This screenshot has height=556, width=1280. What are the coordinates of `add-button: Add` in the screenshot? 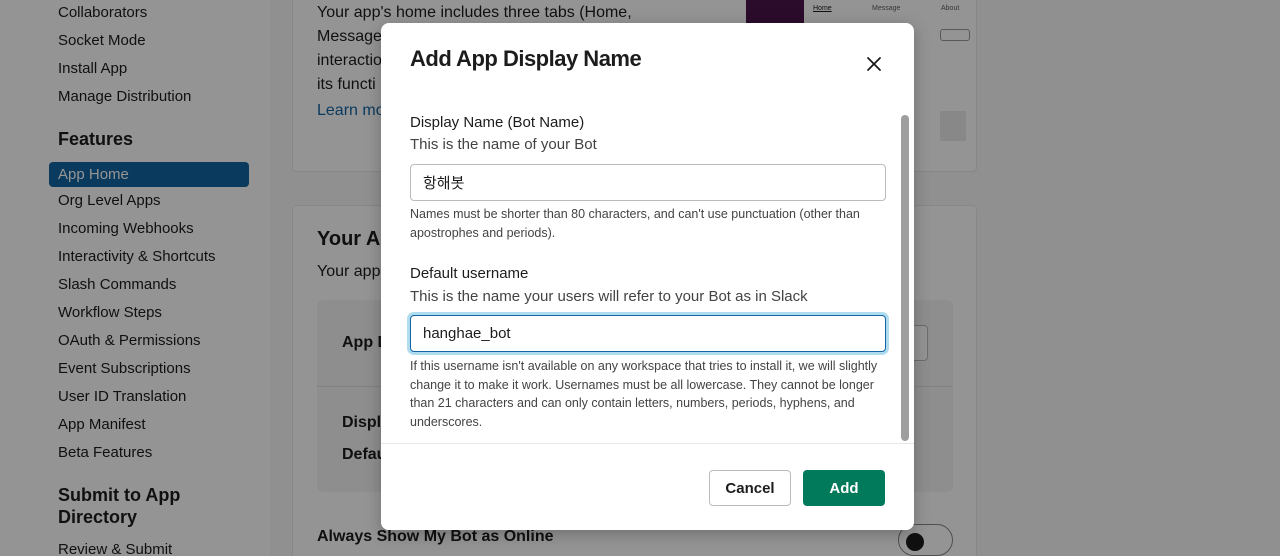 It's located at (844, 488).